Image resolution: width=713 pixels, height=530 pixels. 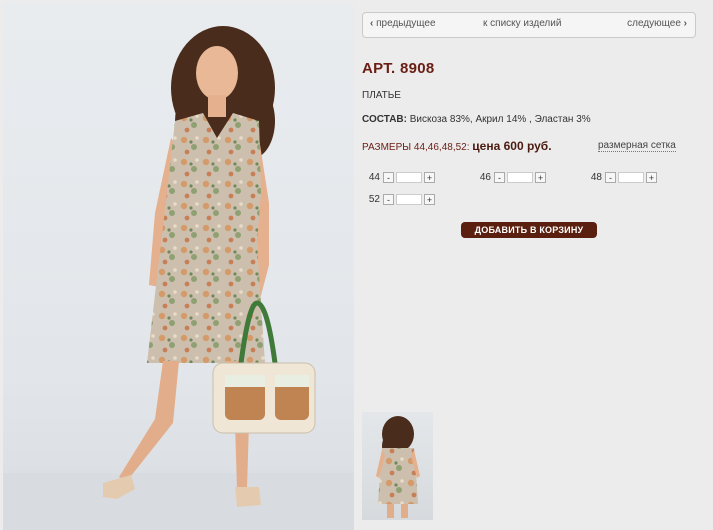 I want to click on size-label: 46, so click(x=485, y=177).